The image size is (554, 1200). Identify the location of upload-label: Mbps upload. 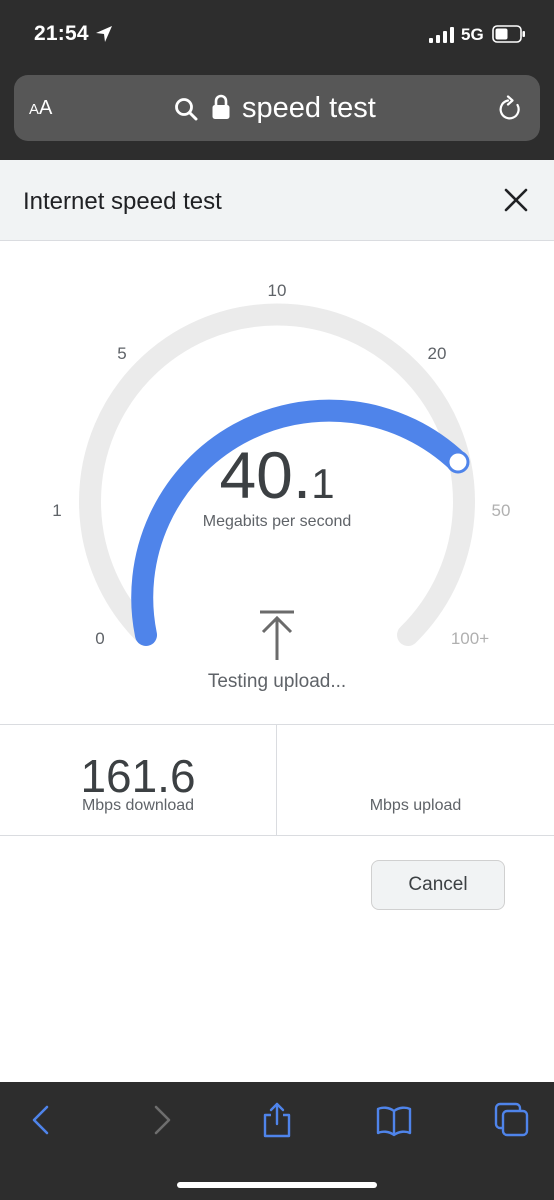
(415, 805).